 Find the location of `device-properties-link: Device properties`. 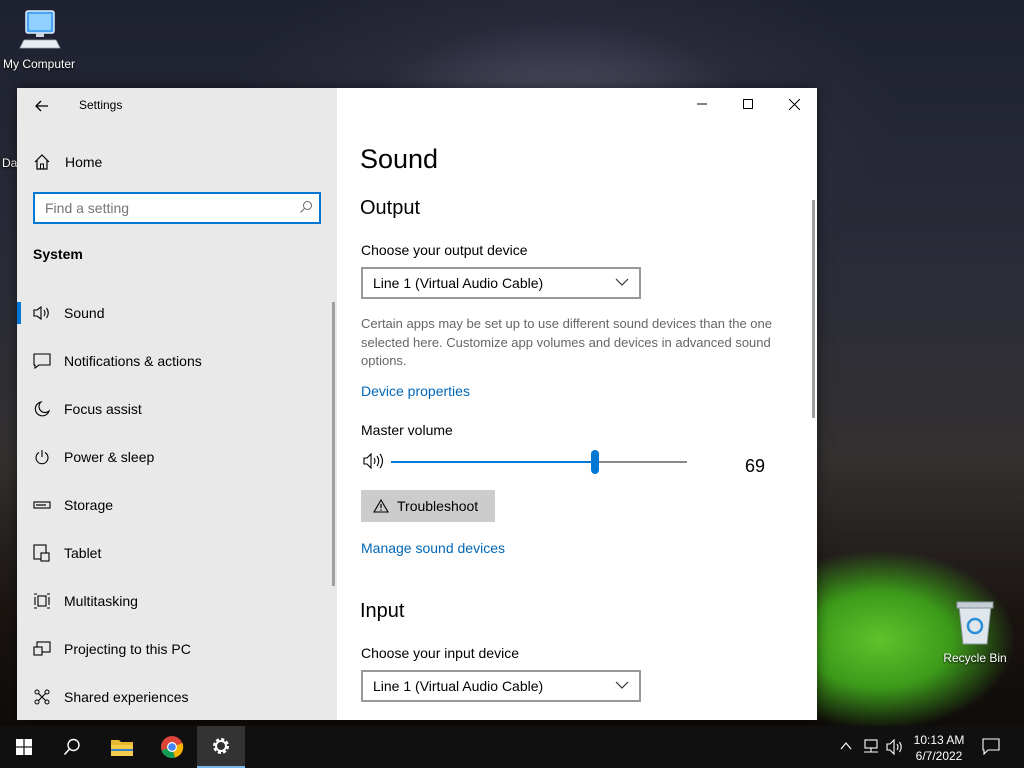

device-properties-link: Device properties is located at coordinates (415, 391).